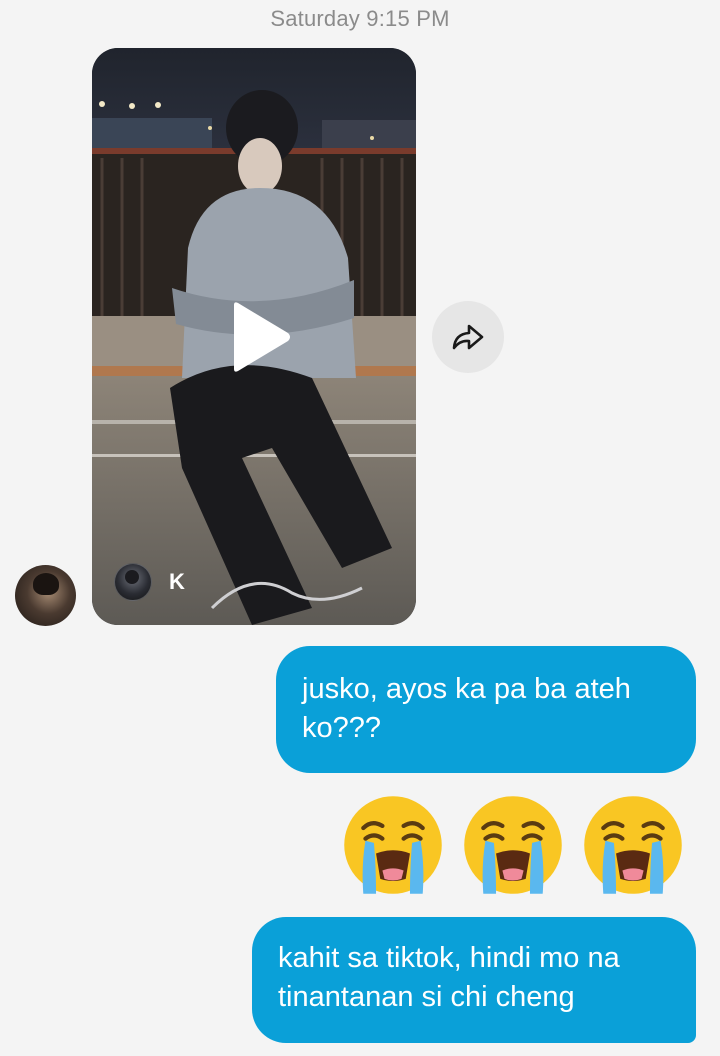  I want to click on emoji-message, so click(513, 845).